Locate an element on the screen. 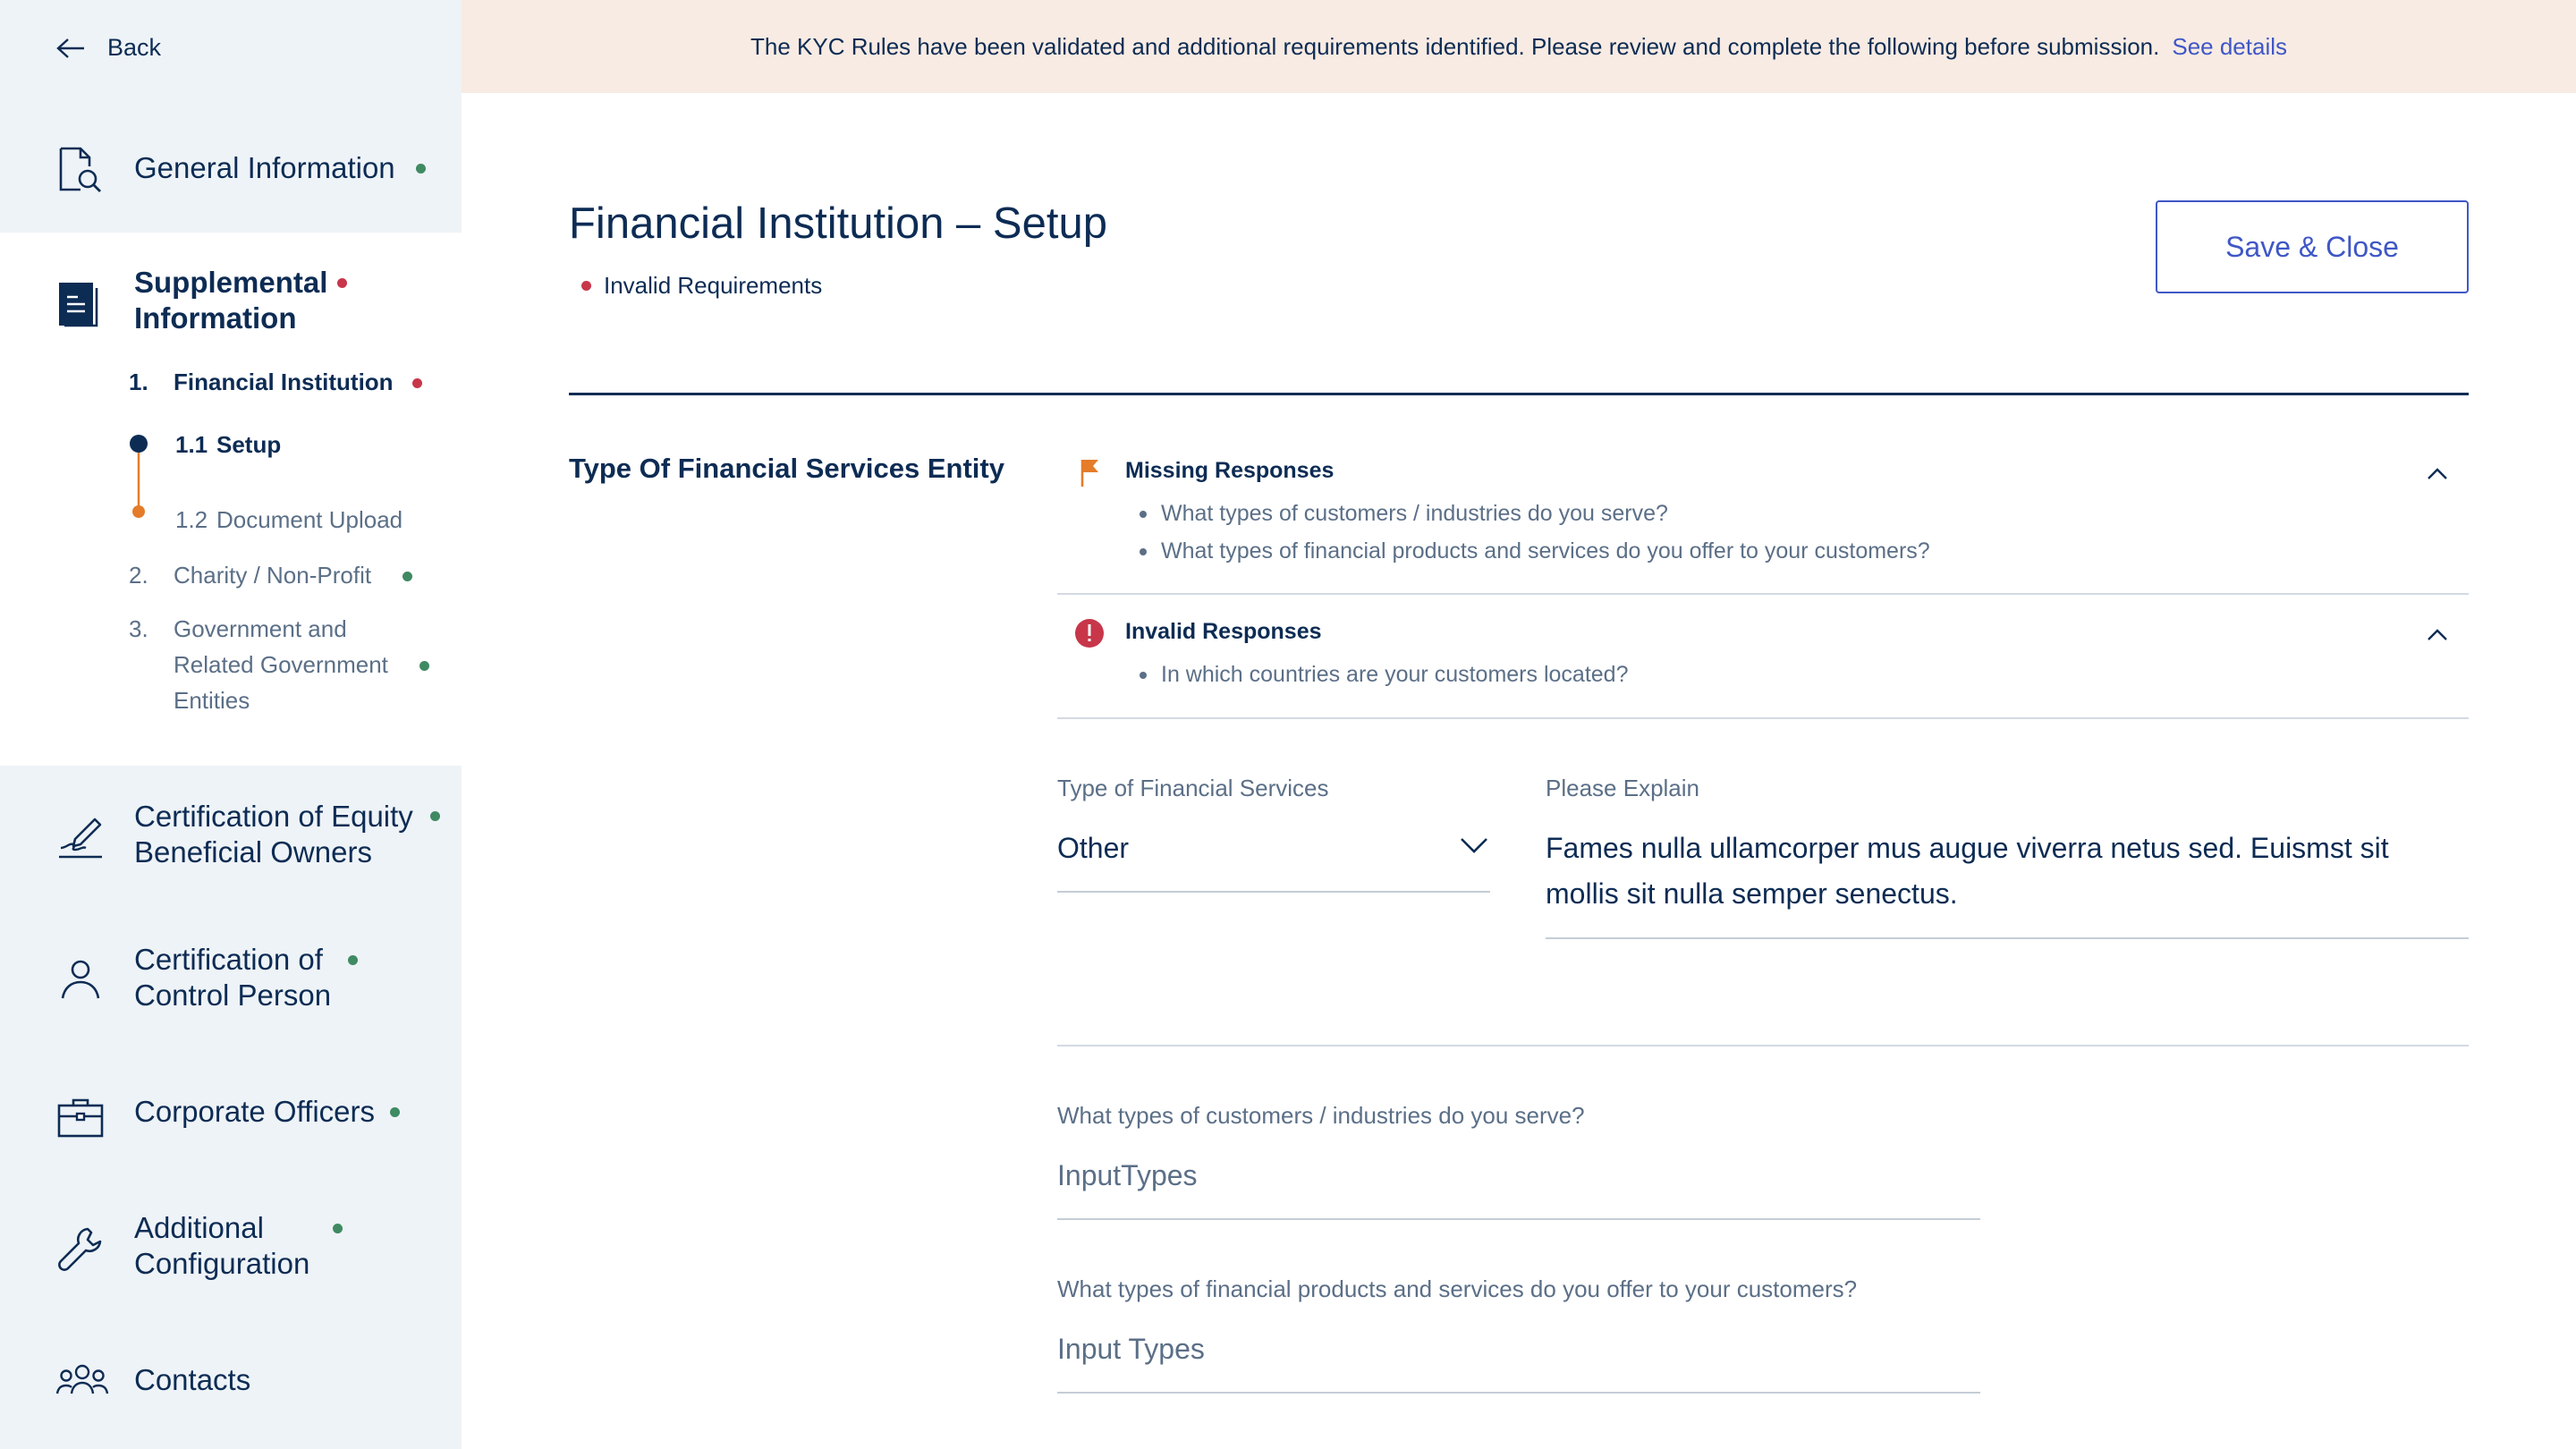 This screenshot has width=2576, height=1449. document-list-icon is located at coordinates (78, 305).